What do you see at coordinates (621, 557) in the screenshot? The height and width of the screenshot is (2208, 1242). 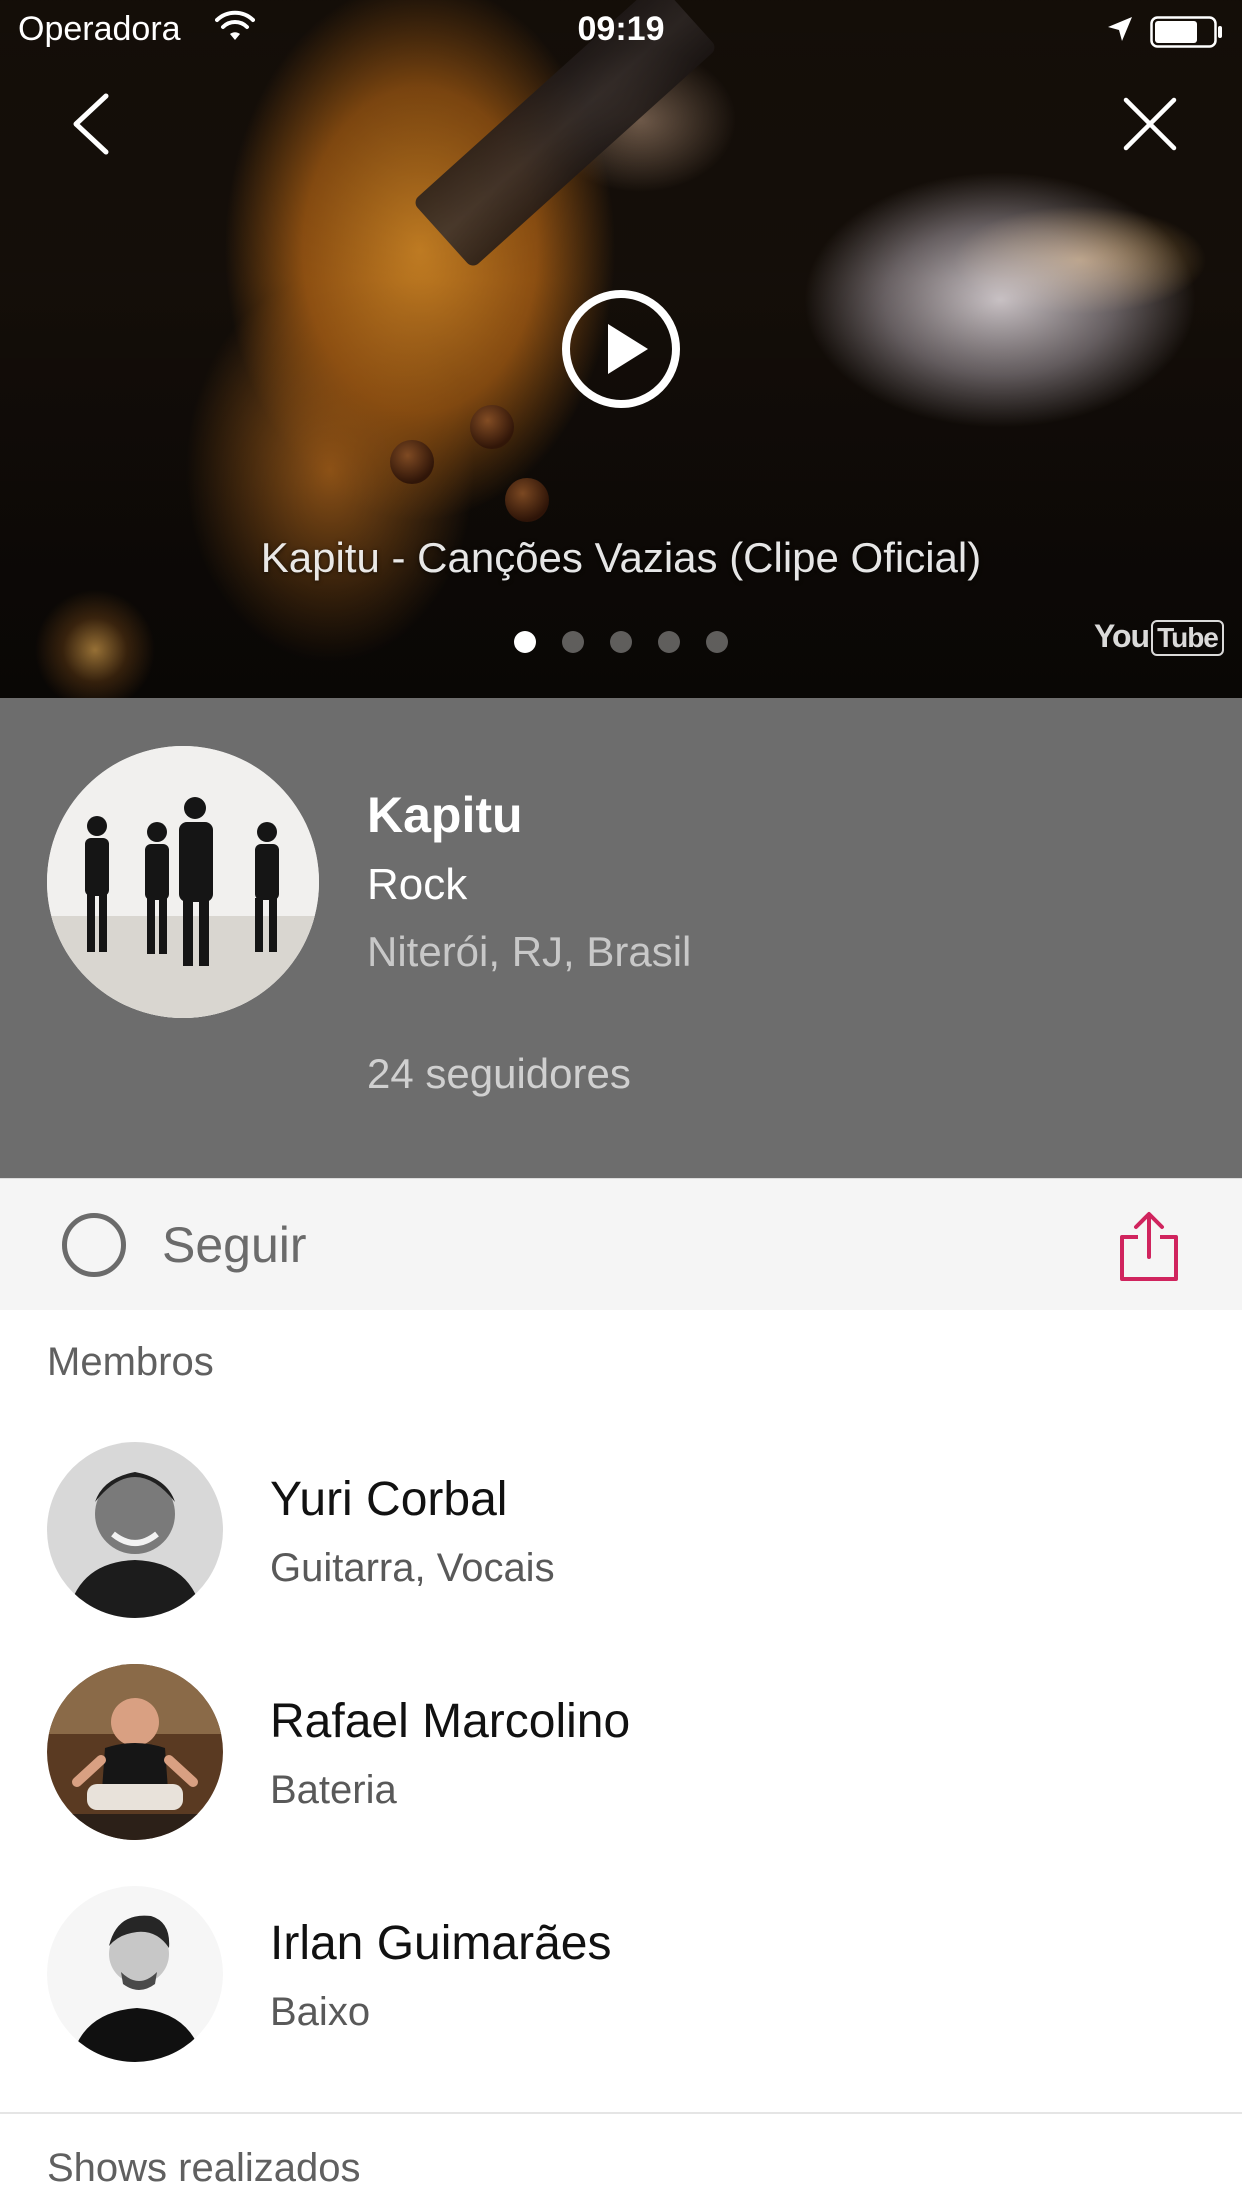 I see `video-title: Kapitu - Canções Vazias (Clipe Oficial)` at bounding box center [621, 557].